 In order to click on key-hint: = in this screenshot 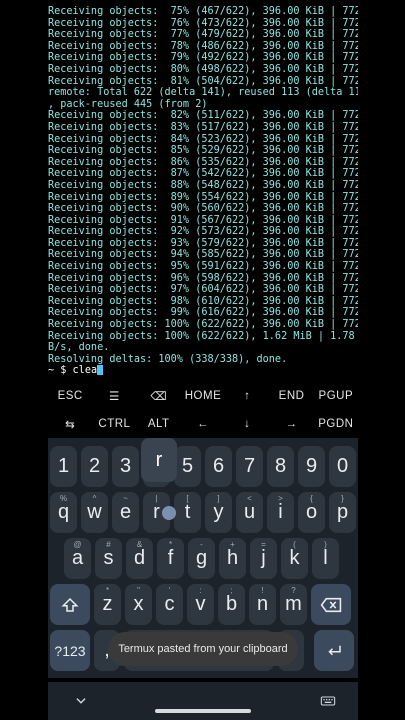, I will do `click(263, 544)`.